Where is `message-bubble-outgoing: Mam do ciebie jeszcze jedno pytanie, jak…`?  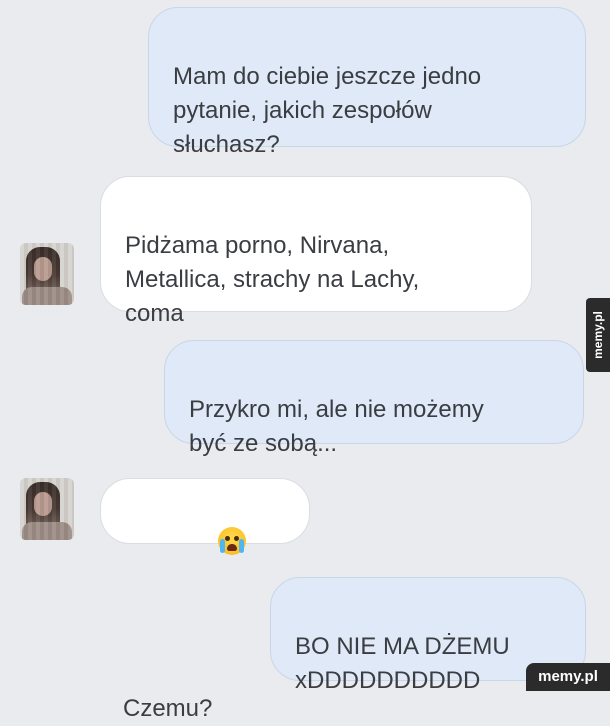
message-bubble-outgoing: Mam do ciebie jeszcze jedno pytanie, jak… is located at coordinates (367, 82).